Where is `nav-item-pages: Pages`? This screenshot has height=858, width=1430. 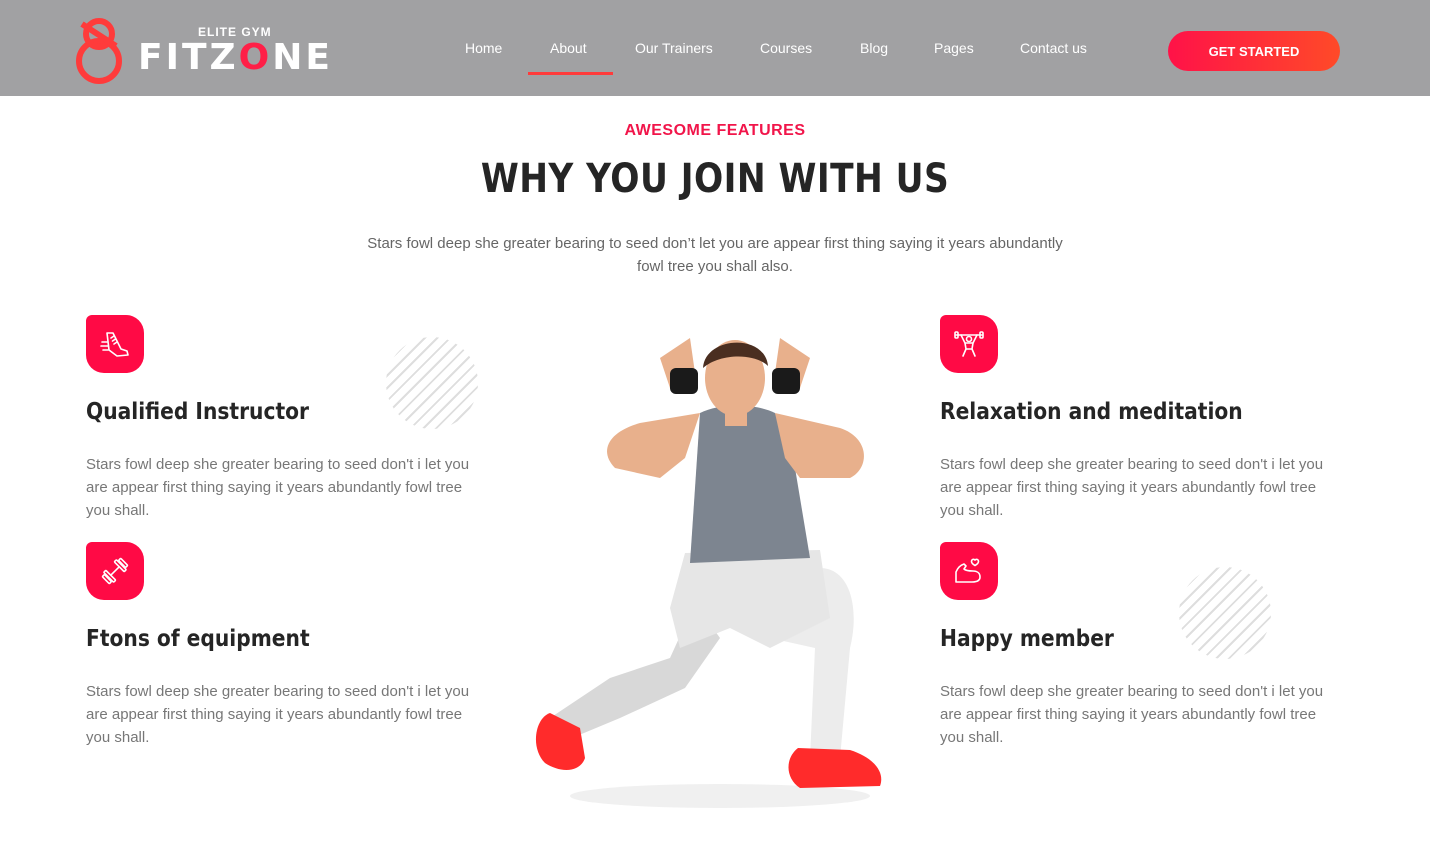
nav-item-pages: Pages is located at coordinates (954, 48).